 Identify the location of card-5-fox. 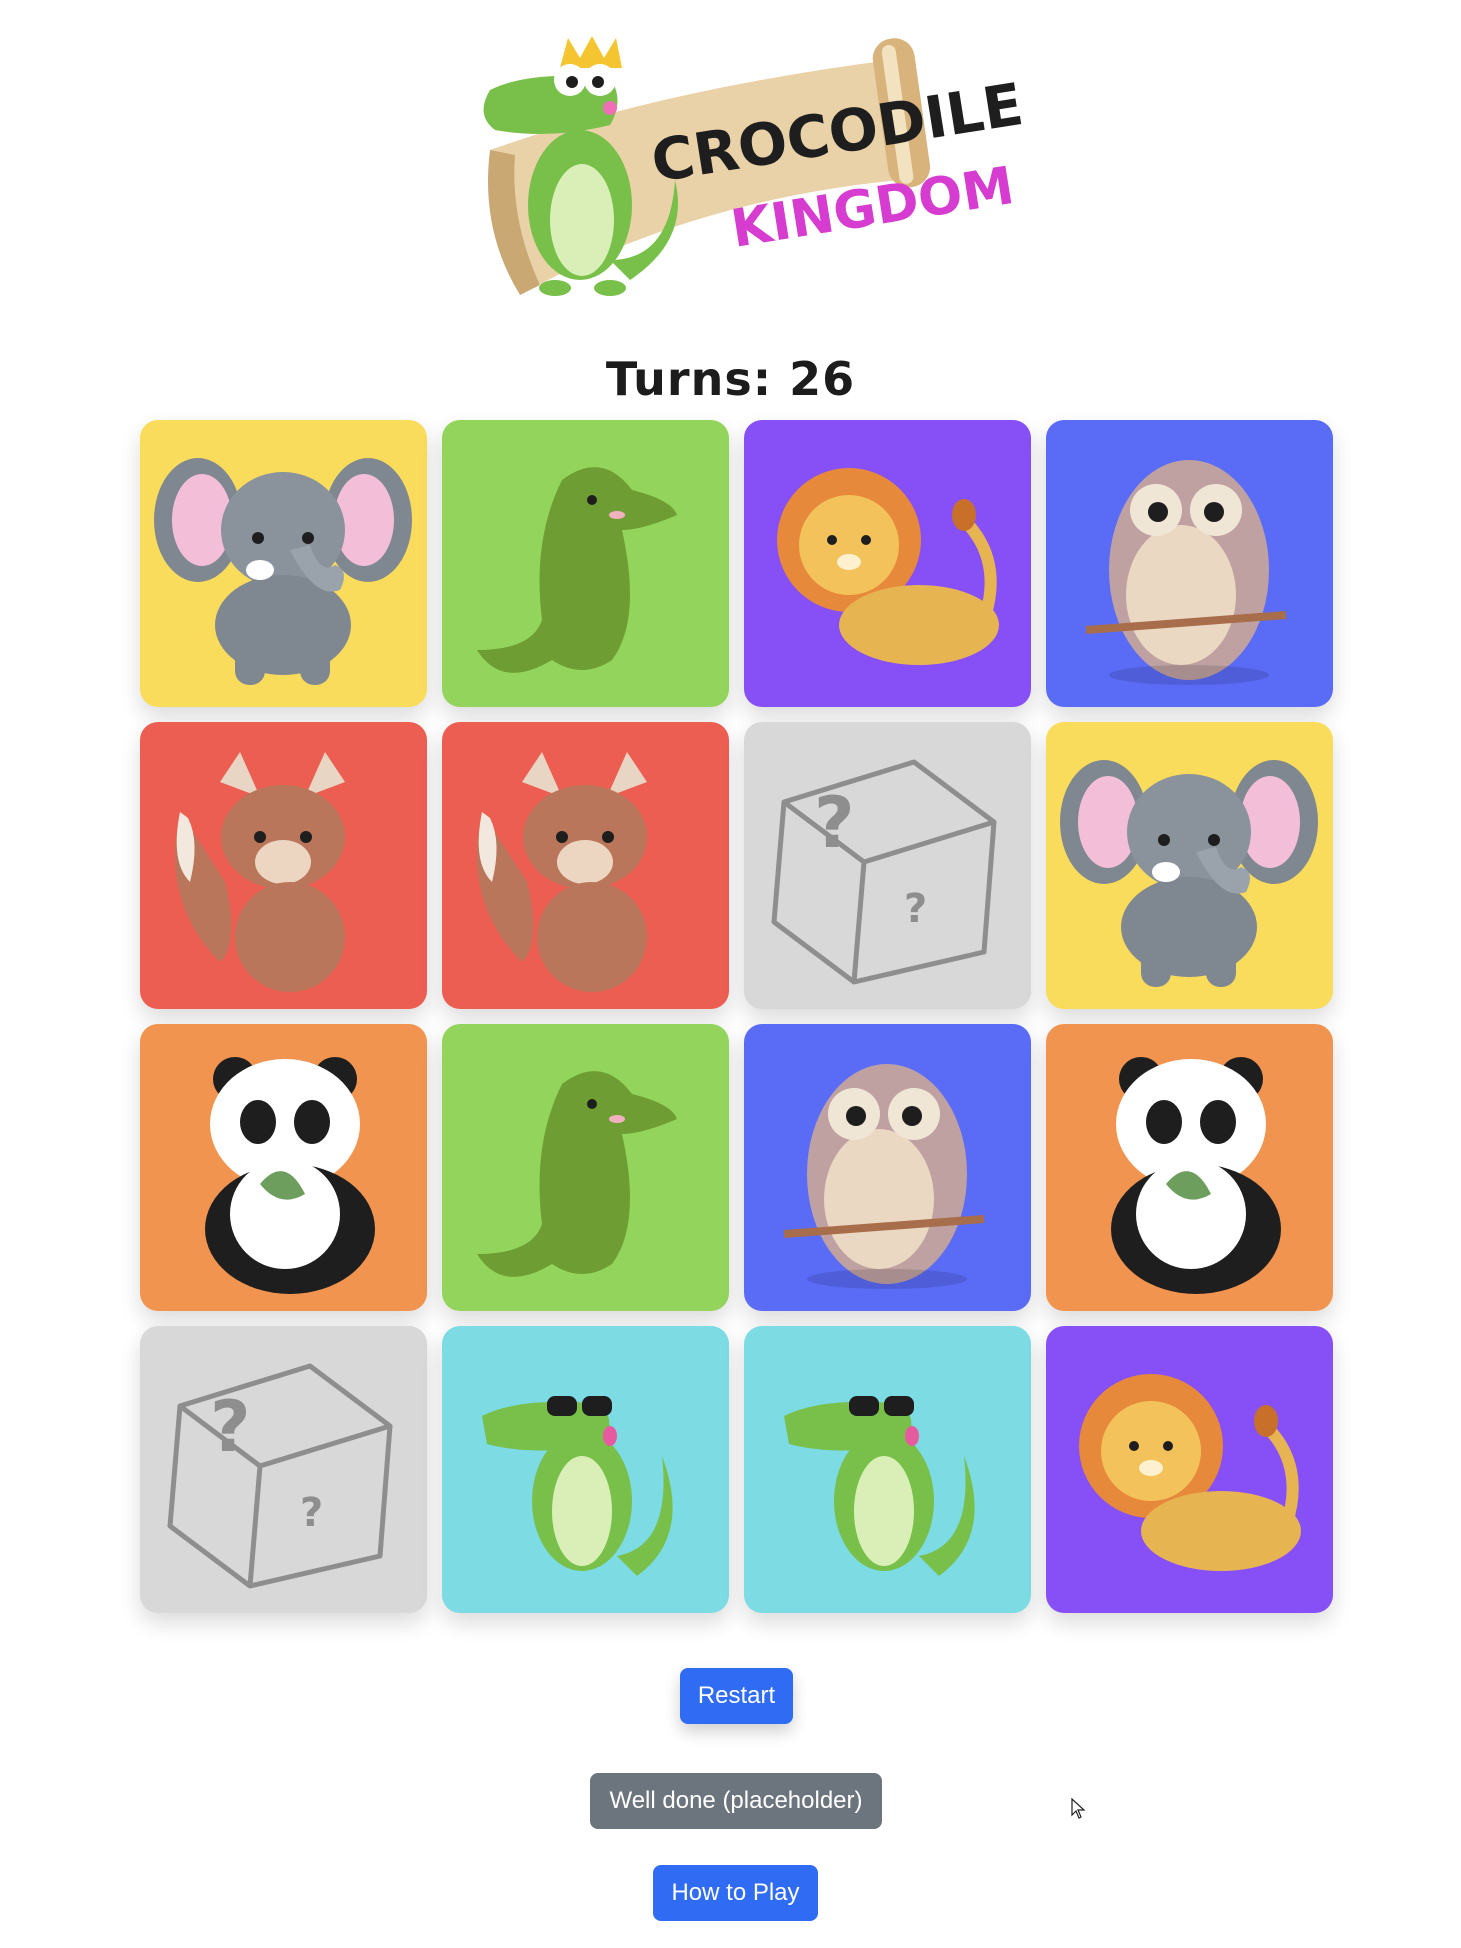
(283, 865).